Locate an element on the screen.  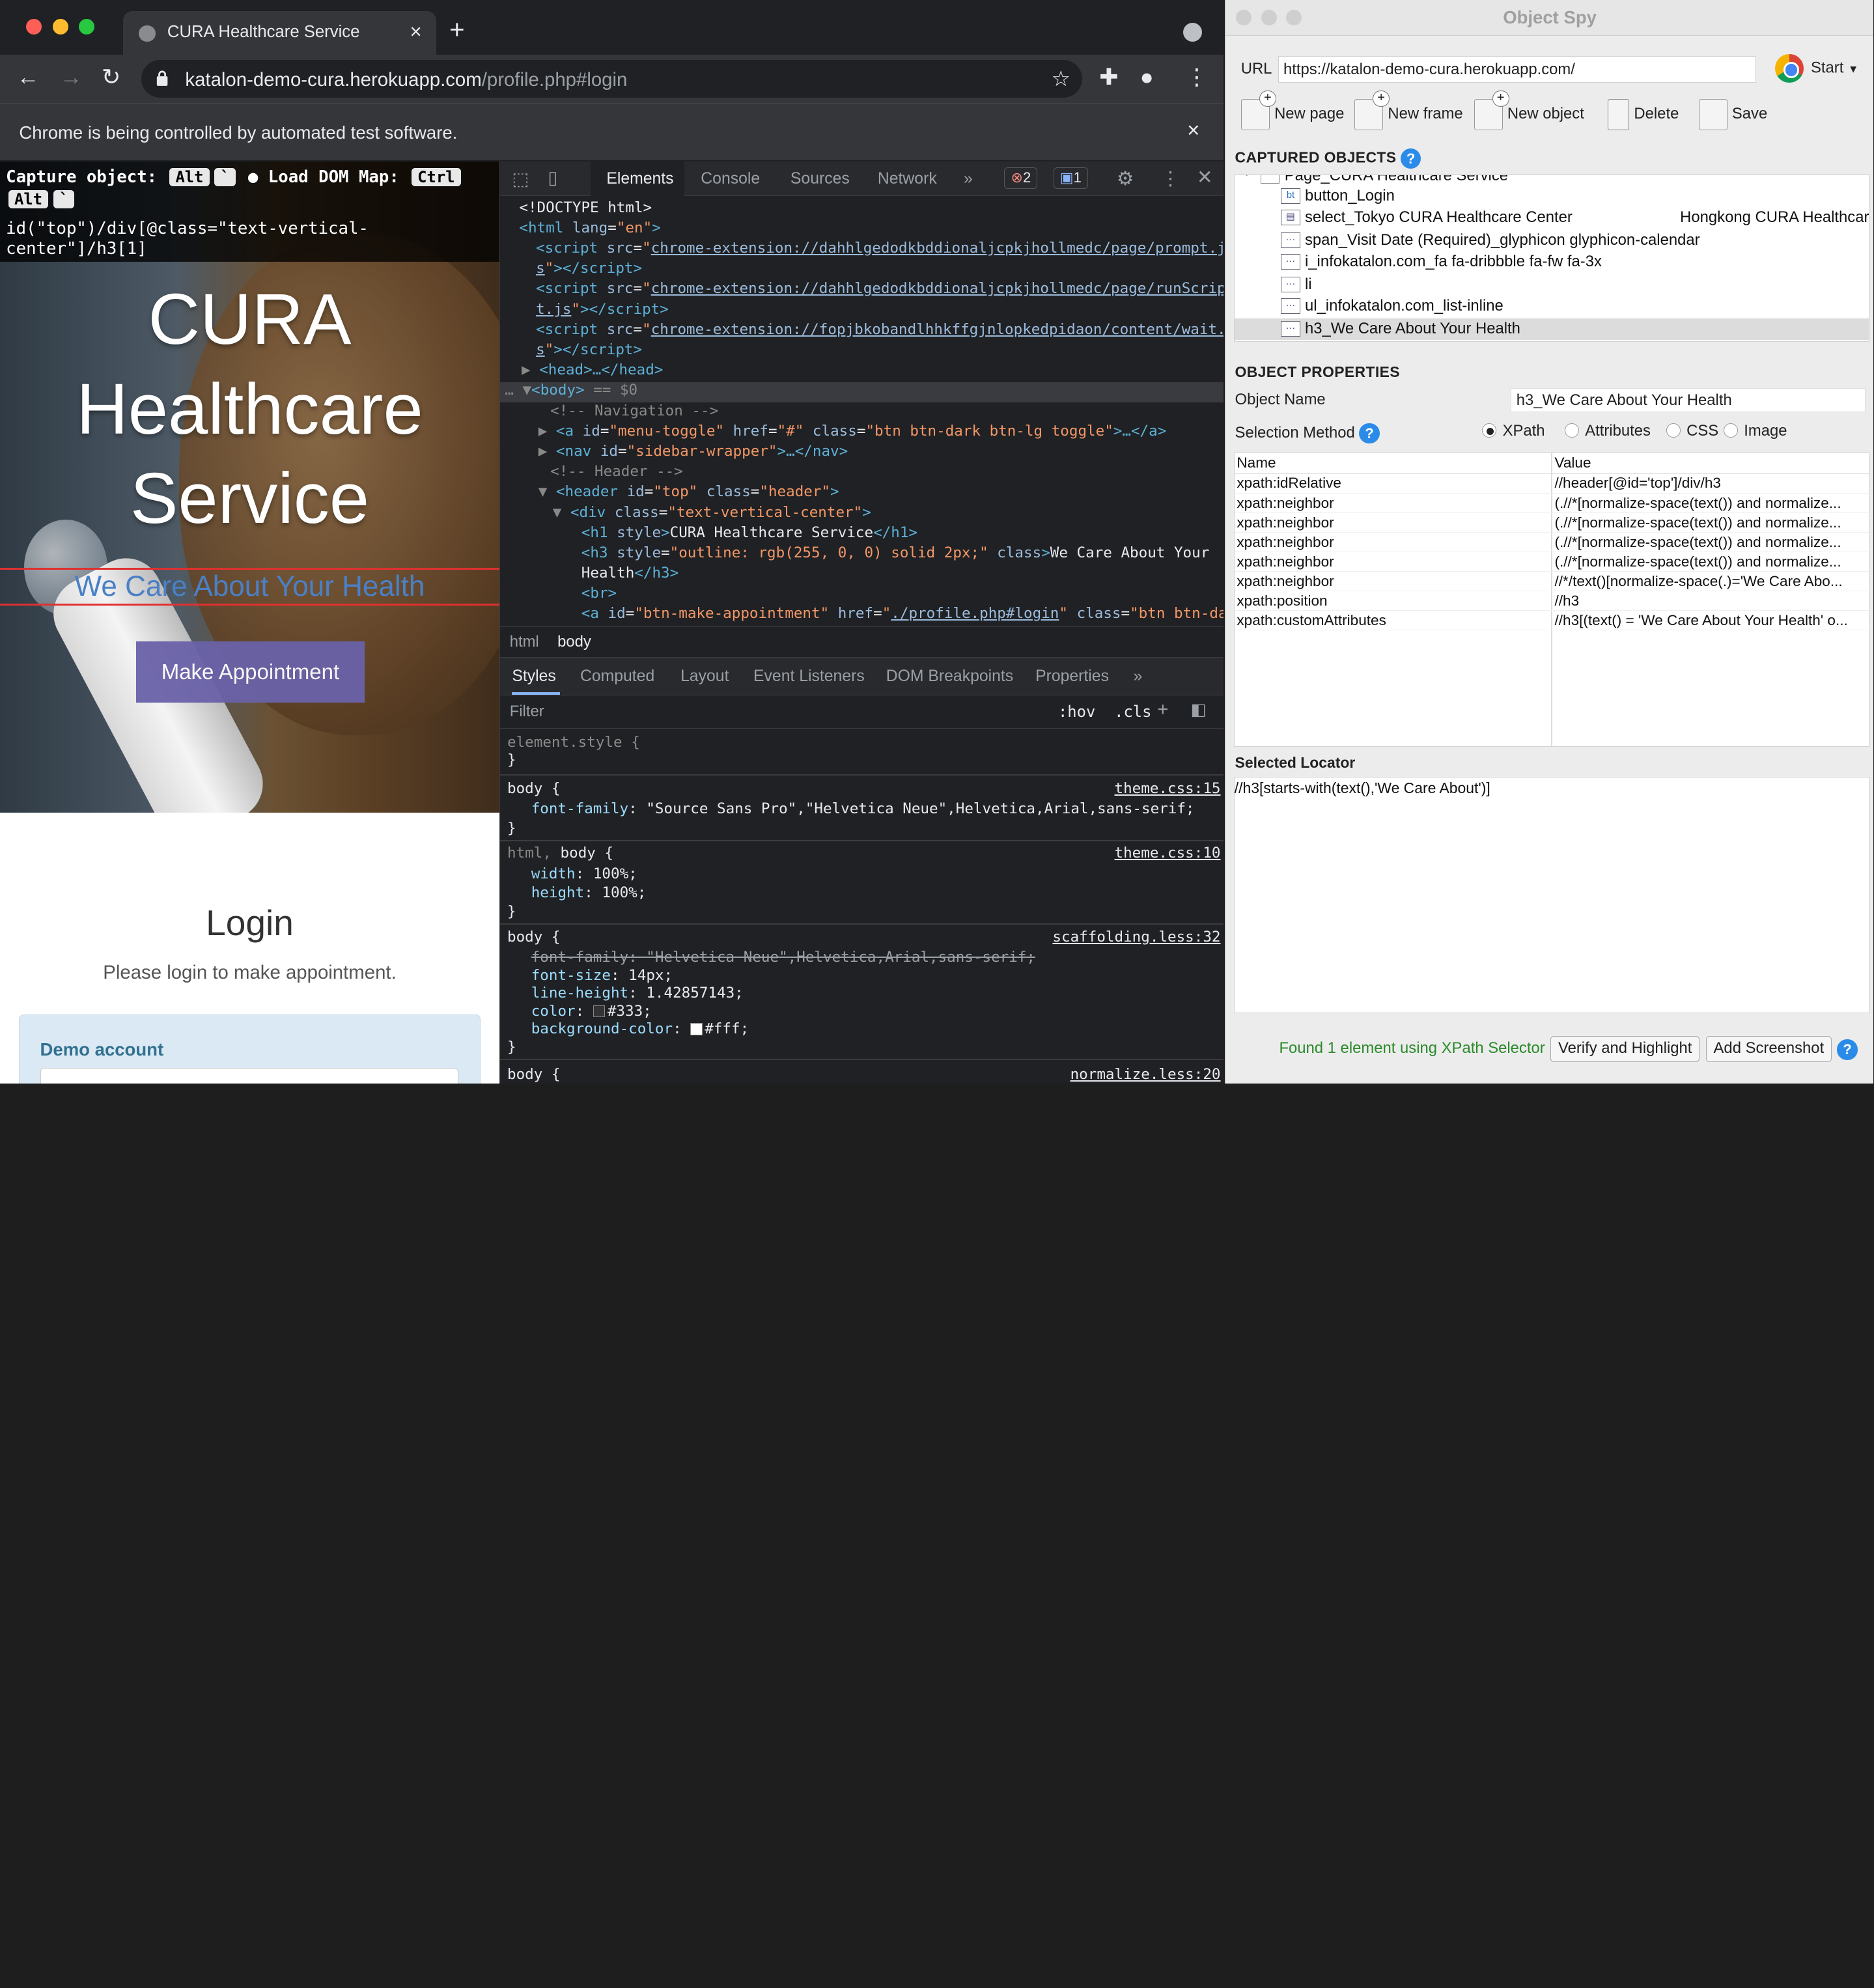
extensions-puzzle-icon: ✚ is located at coordinates (1108, 78).